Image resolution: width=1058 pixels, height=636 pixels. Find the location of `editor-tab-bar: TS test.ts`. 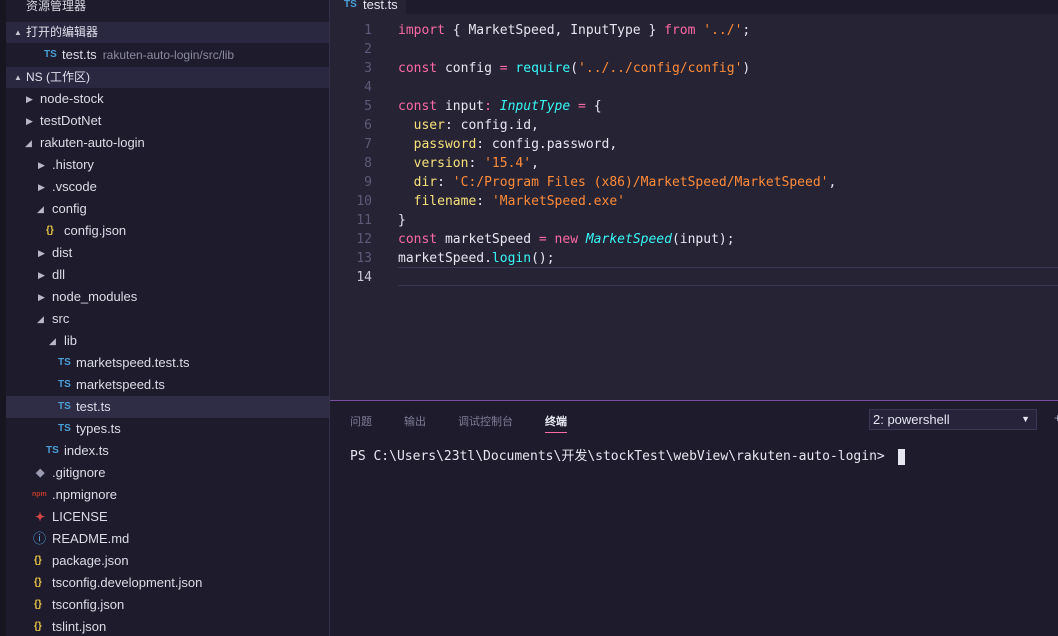

editor-tab-bar: TS test.ts is located at coordinates (694, 7).